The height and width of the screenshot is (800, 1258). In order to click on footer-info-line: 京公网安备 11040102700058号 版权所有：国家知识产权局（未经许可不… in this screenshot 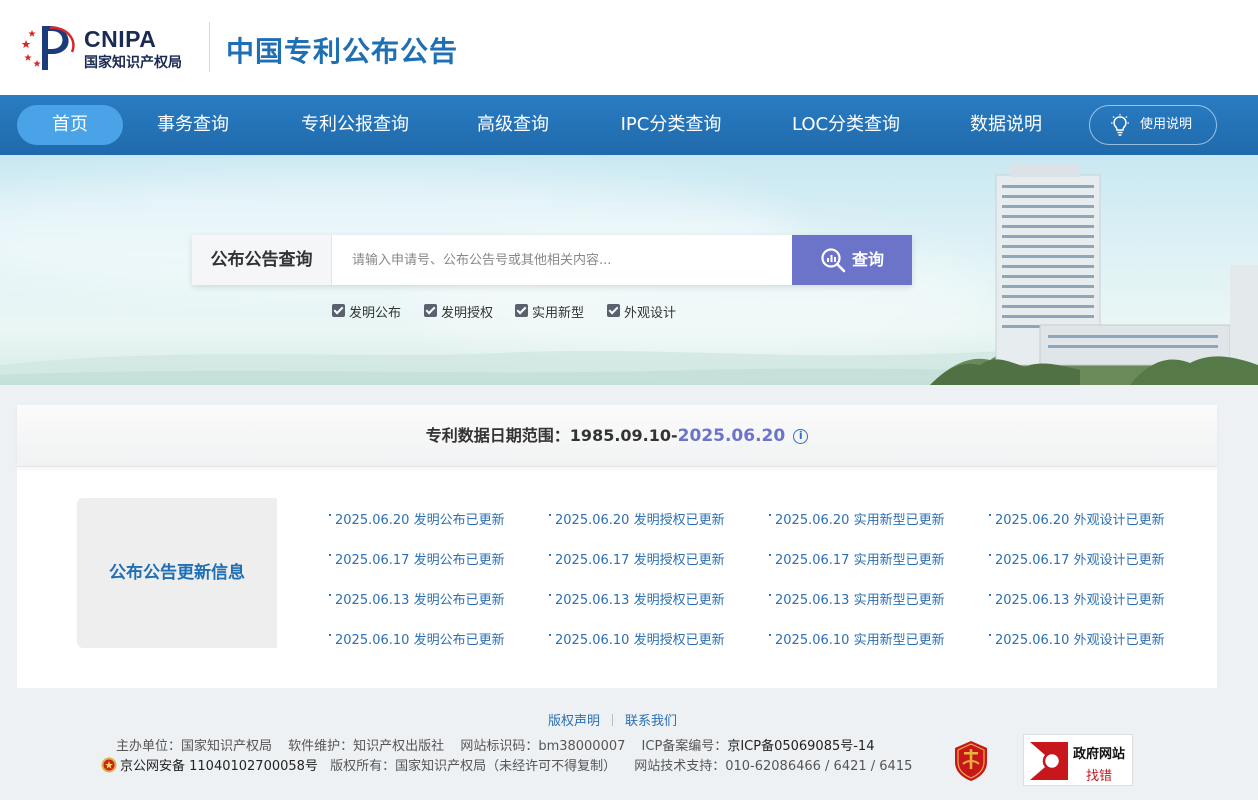, I will do `click(513, 764)`.